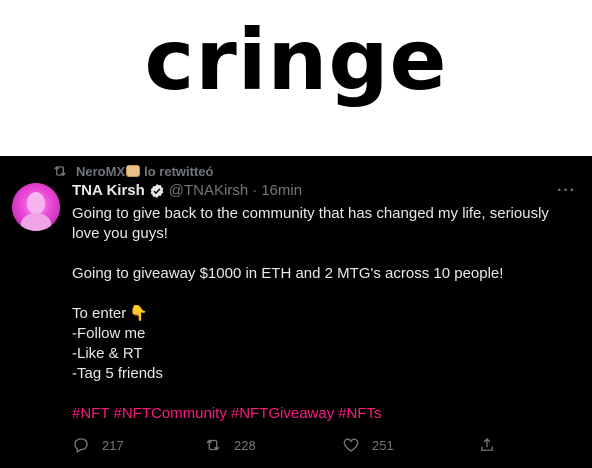 Image resolution: width=592 pixels, height=468 pixels. Describe the element at coordinates (98, 445) in the screenshot. I see `reply-button: 217` at that location.